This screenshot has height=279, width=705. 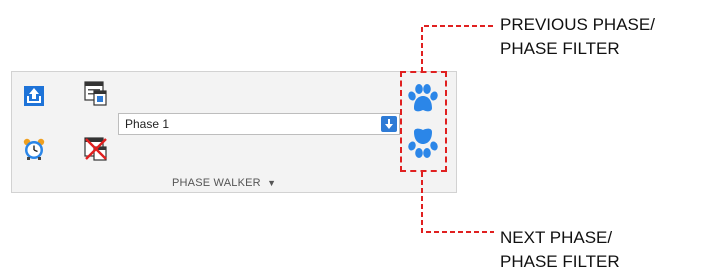 What do you see at coordinates (423, 144) in the screenshot?
I see `next-phase-paw-icon` at bounding box center [423, 144].